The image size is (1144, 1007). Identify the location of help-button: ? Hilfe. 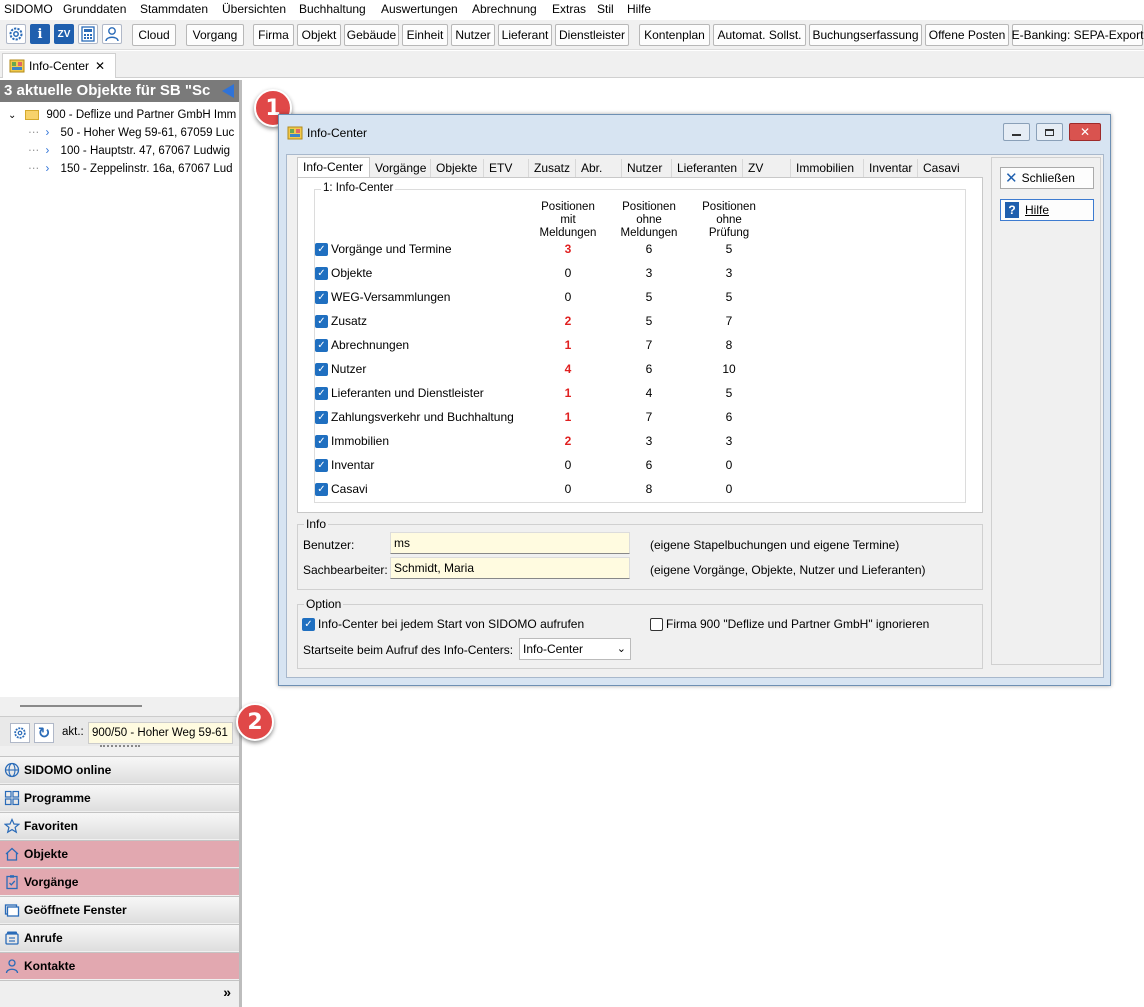
(1047, 210).